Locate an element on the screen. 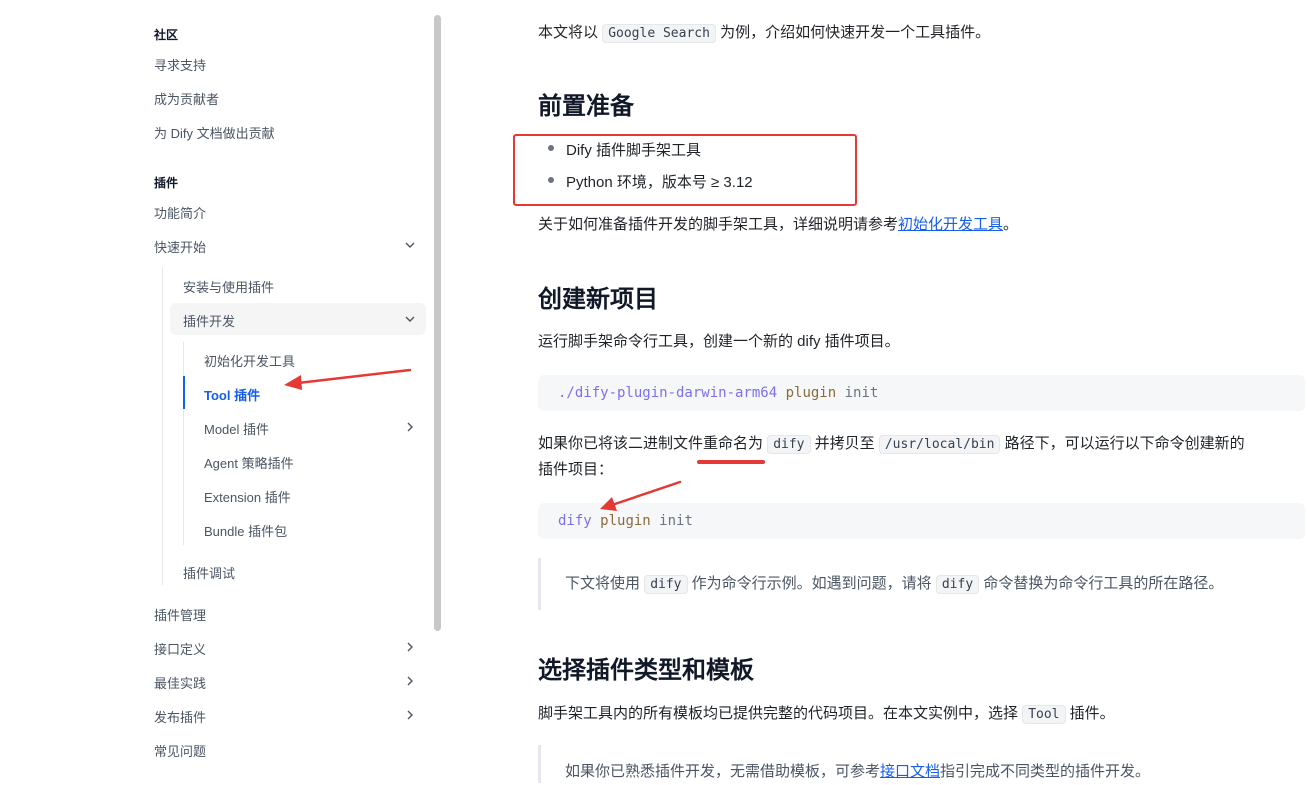 Image resolution: width=1307 pixels, height=785 pixels. prep-note-paragraph: 关于如何准备插件开发的脚手架工具，详细说明请参考初始化开发工具。 is located at coordinates (778, 225).